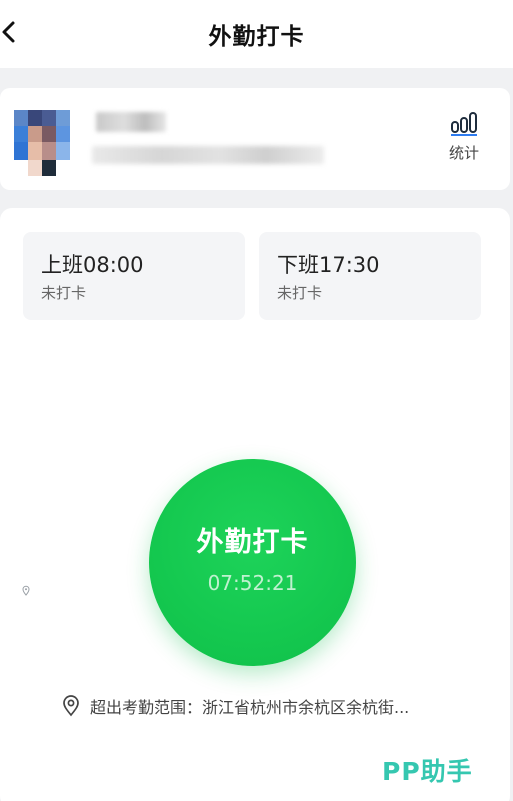  Describe the element at coordinates (71, 706) in the screenshot. I see `location-pin-icon` at that location.